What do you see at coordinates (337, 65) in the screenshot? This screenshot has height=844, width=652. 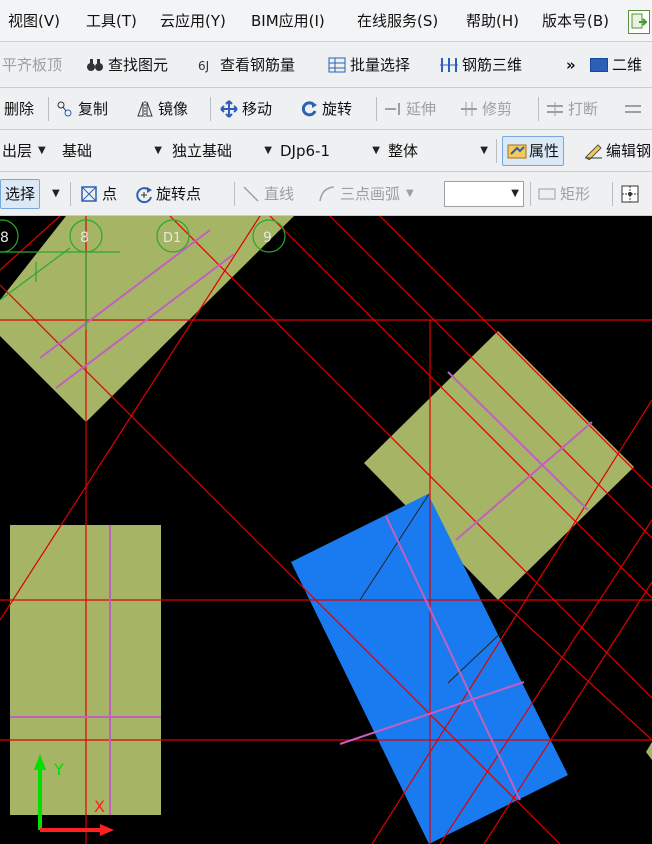 I see `batch-select-icon` at bounding box center [337, 65].